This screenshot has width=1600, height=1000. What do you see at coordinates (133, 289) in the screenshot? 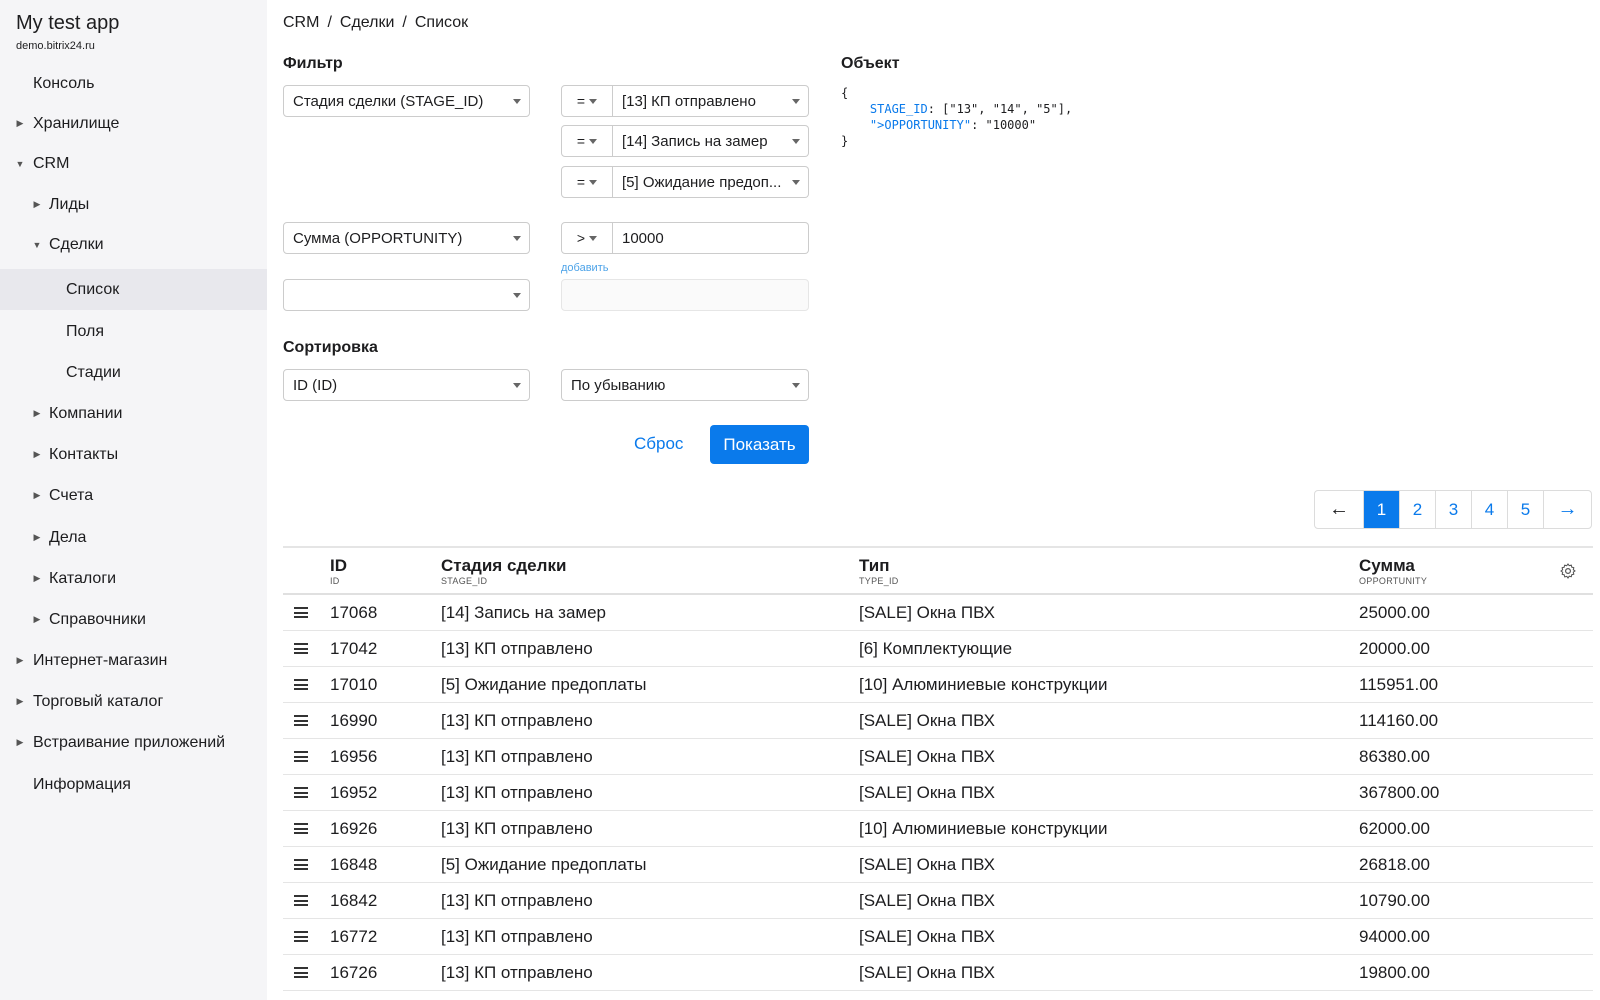
I see `sidebar-item-deals-list: Список` at bounding box center [133, 289].